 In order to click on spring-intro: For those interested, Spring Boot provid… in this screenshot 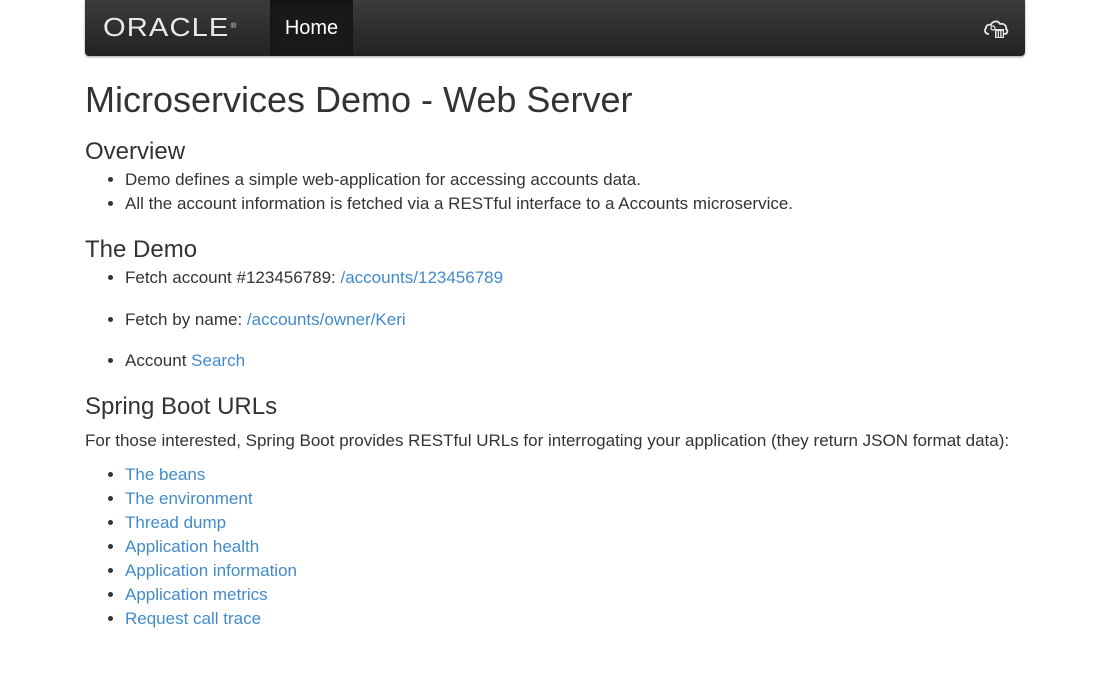, I will do `click(547, 440)`.